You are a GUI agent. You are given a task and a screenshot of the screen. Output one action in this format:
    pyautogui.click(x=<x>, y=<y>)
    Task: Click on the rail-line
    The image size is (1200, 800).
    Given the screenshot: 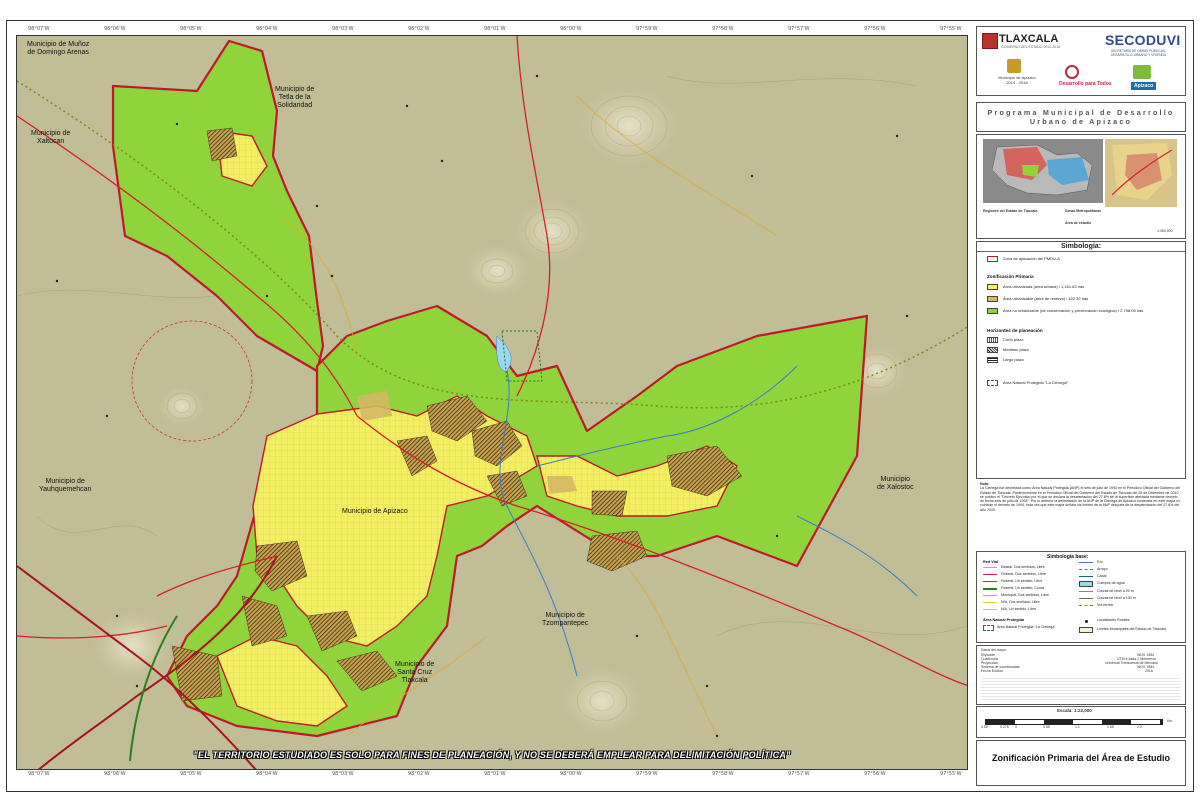 What is the action you would take?
    pyautogui.click(x=1086, y=605)
    